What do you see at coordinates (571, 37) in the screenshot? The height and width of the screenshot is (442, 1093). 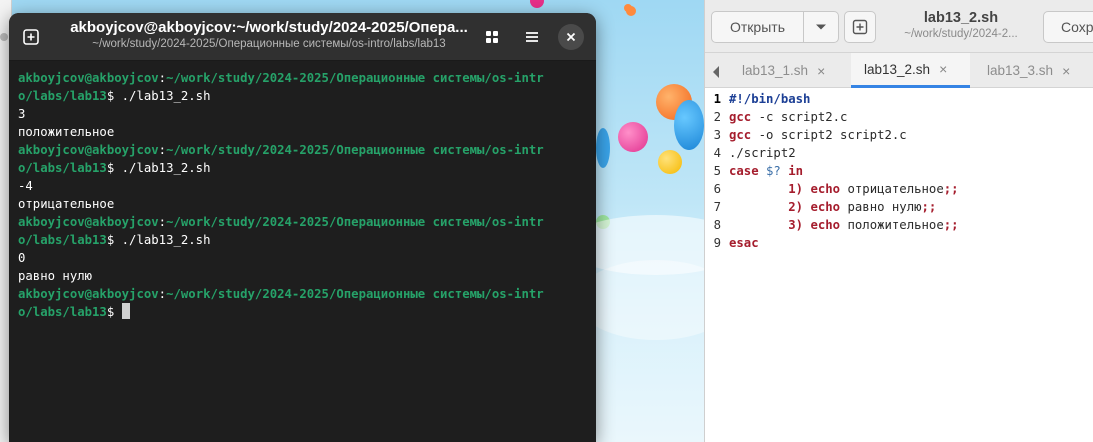 I see `close-icon` at bounding box center [571, 37].